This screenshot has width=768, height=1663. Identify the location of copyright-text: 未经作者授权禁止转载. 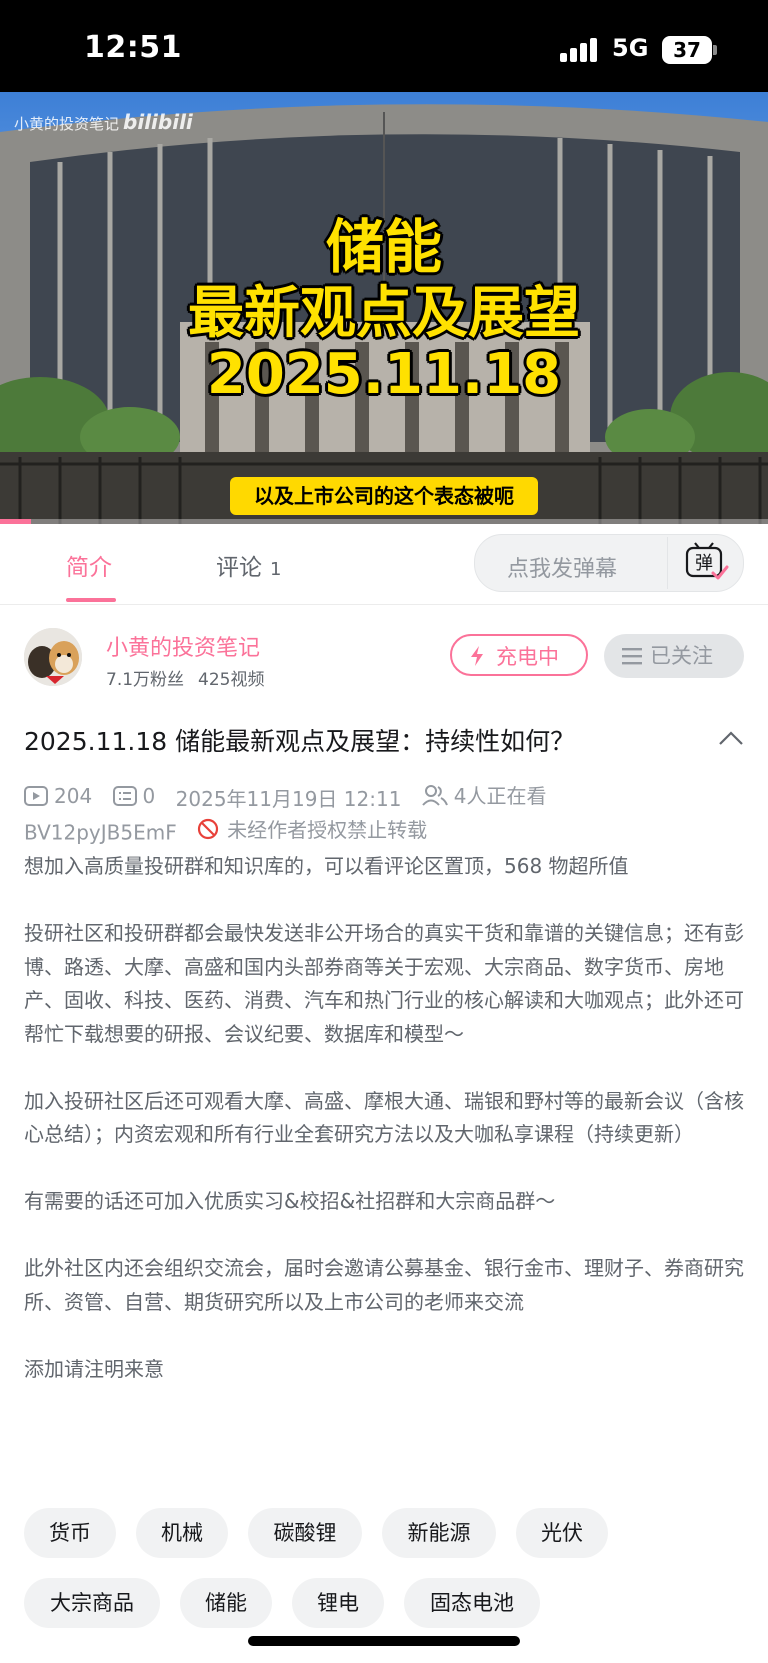
(327, 830).